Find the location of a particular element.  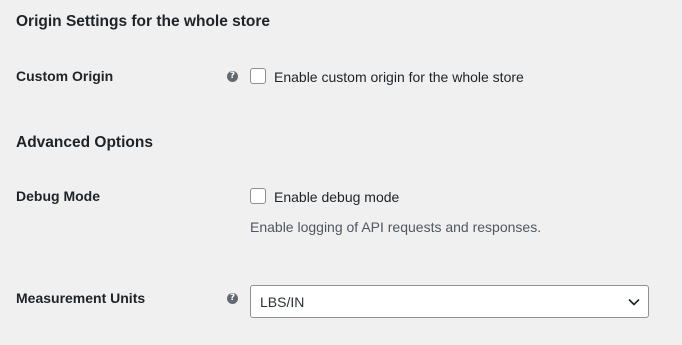

advanced-options-heading: Advanced Options is located at coordinates (84, 142).